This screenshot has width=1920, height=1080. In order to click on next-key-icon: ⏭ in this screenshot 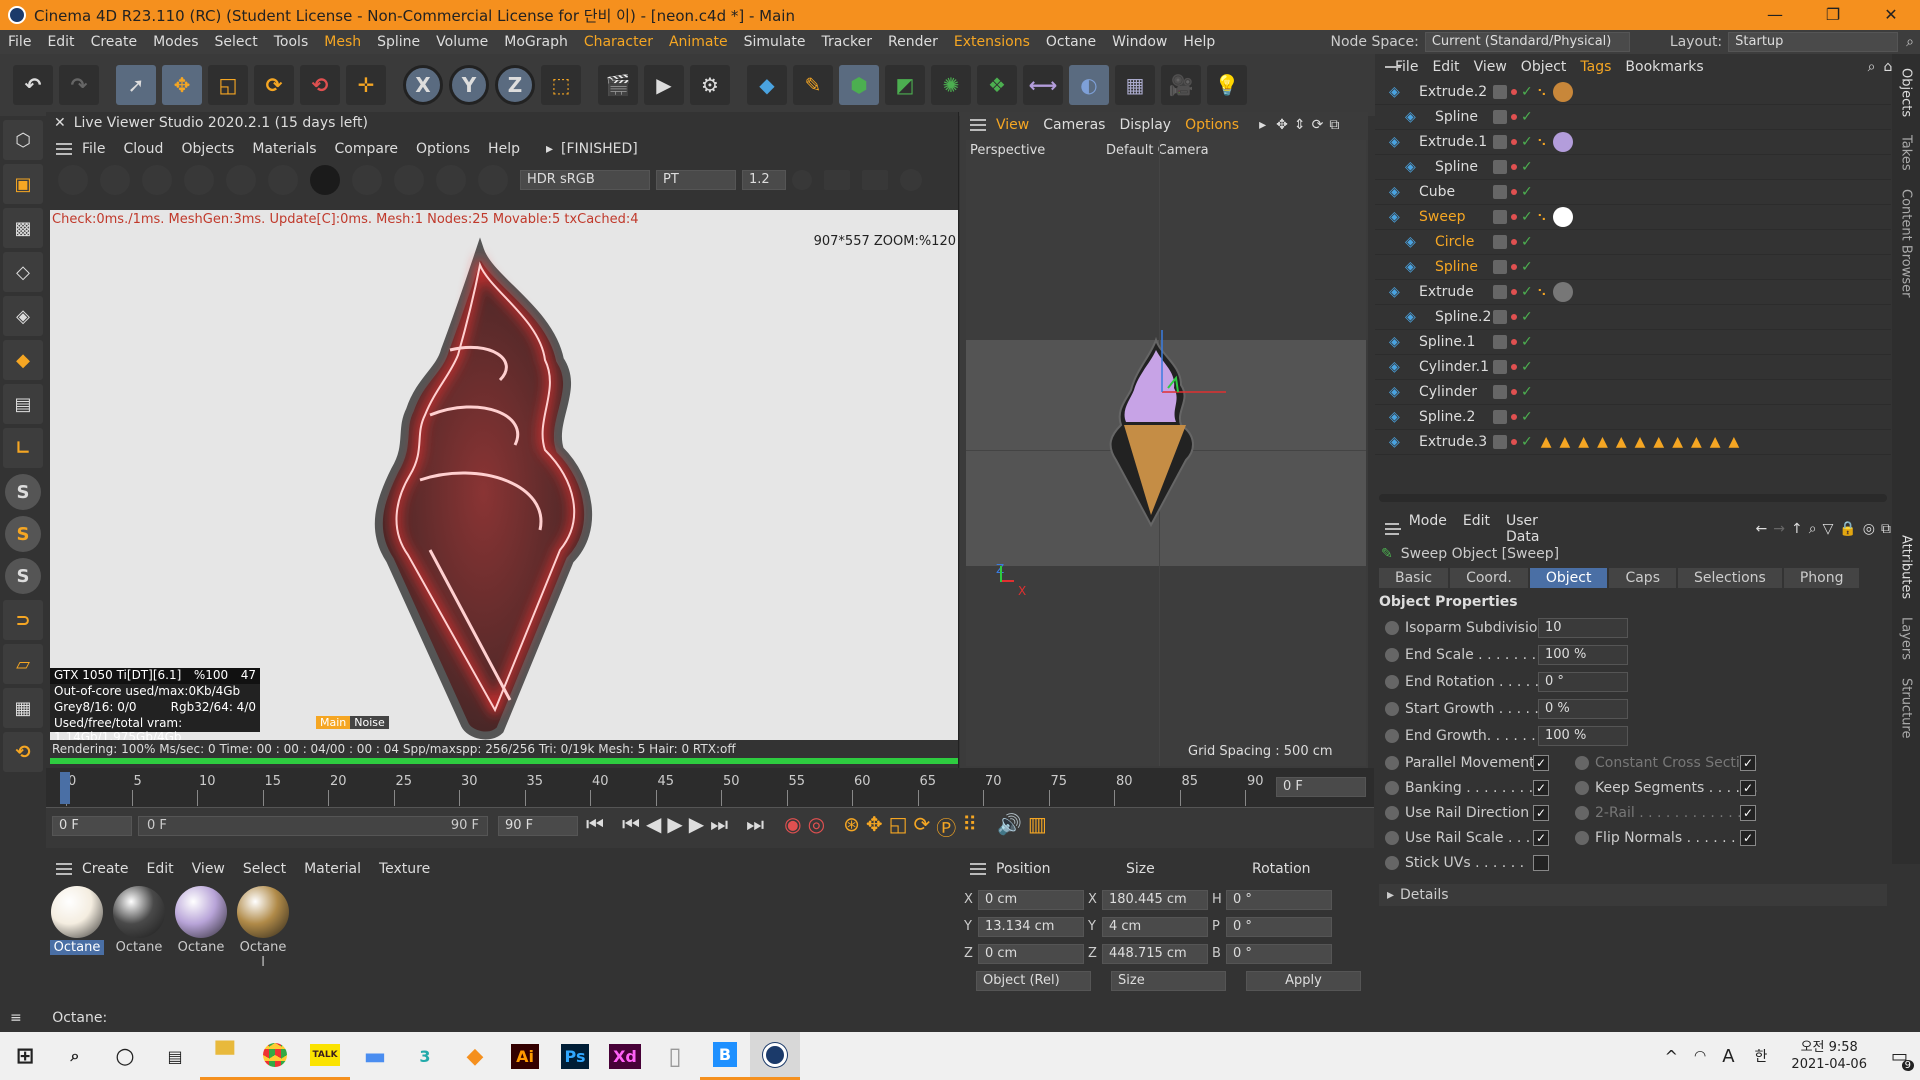, I will do `click(719, 826)`.